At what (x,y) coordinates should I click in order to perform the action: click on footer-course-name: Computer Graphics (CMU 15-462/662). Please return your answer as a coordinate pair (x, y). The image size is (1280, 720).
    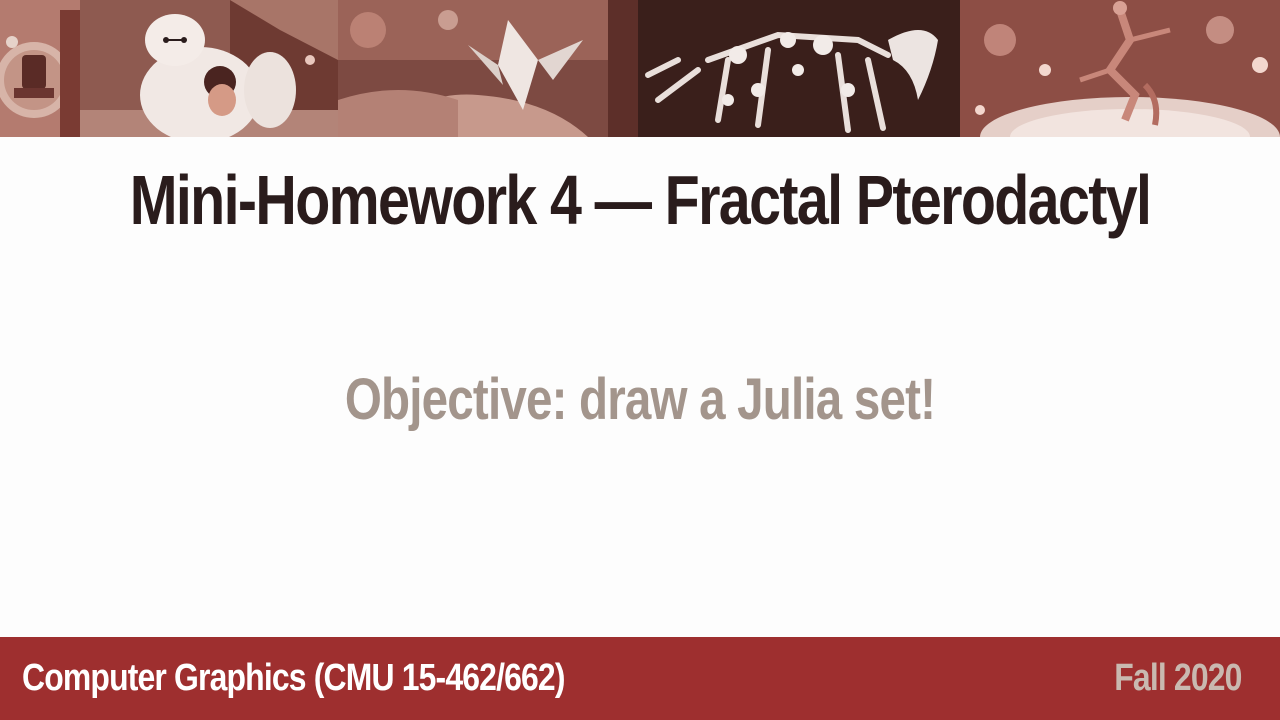
    Looking at the image, I should click on (293, 678).